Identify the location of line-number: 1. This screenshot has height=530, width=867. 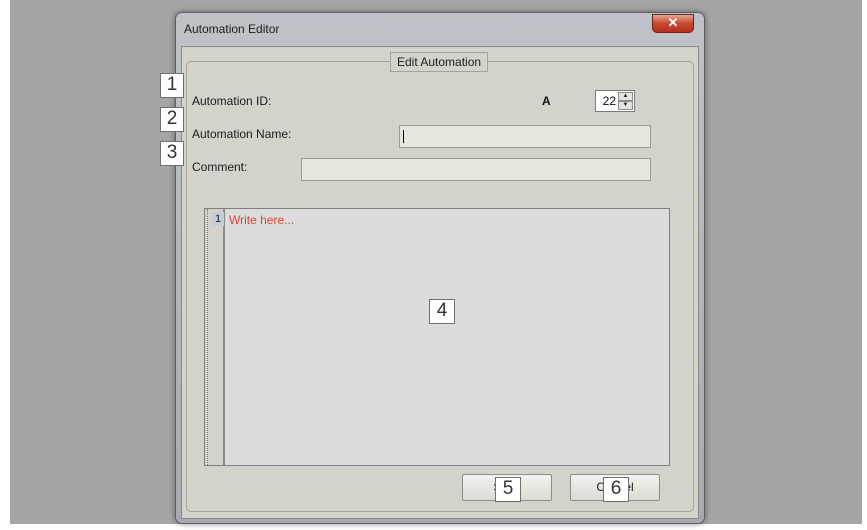
(218, 219).